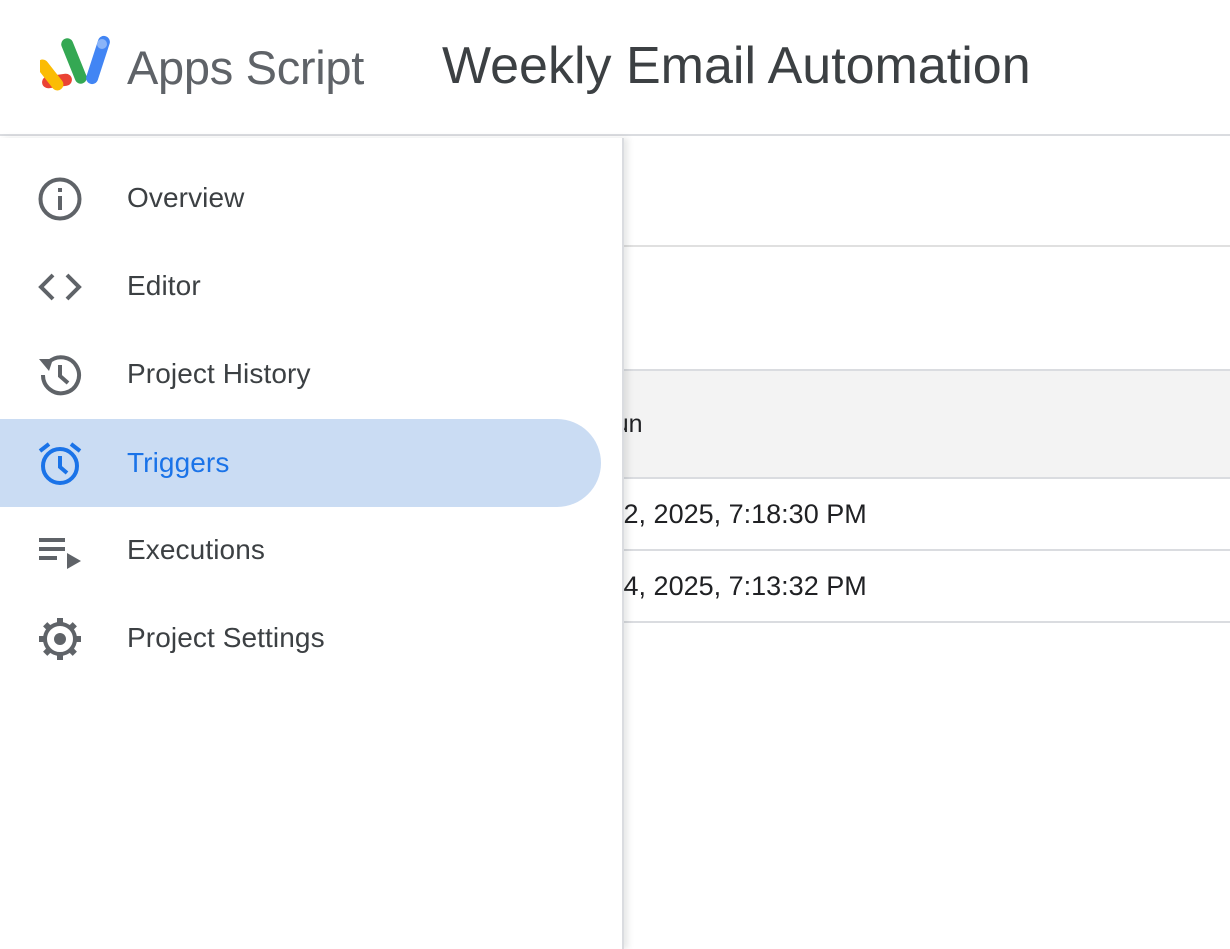 The height and width of the screenshot is (949, 1230). I want to click on gear-icon, so click(60, 639).